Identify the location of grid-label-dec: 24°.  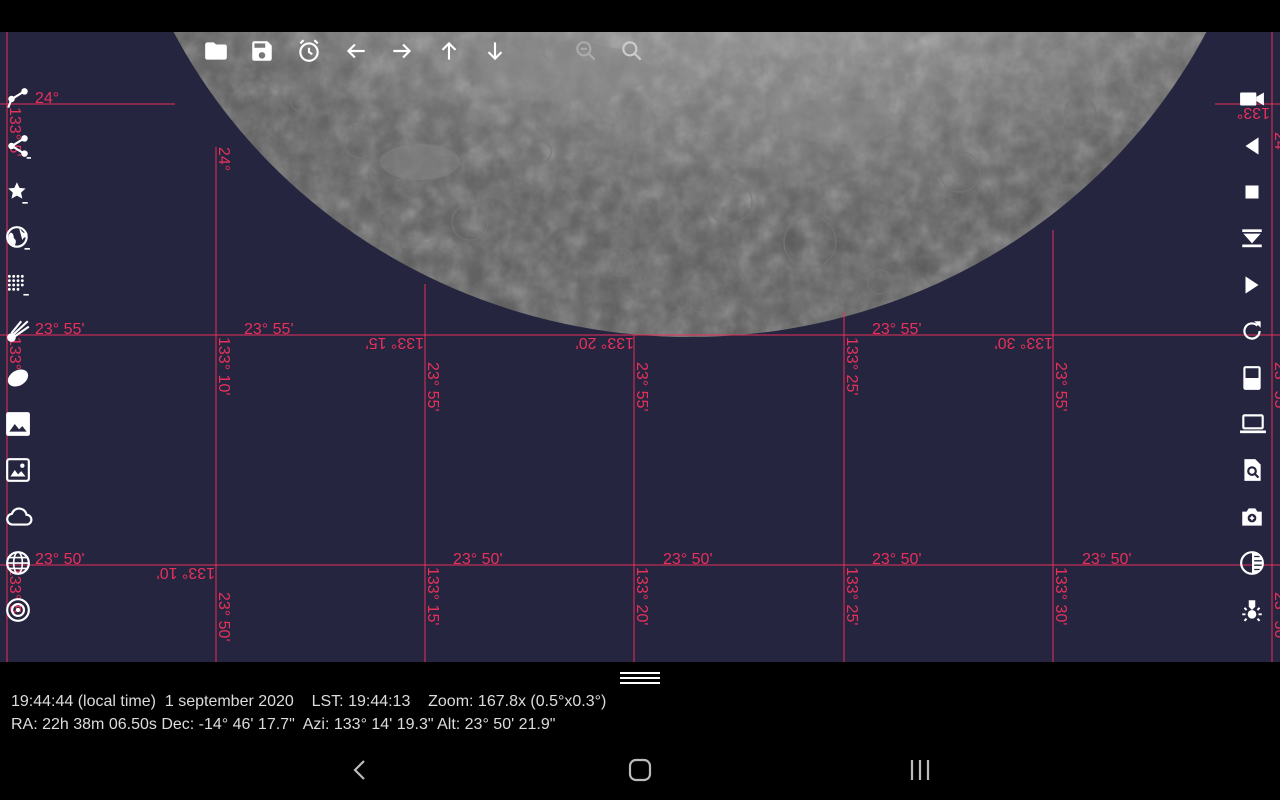
(223, 159).